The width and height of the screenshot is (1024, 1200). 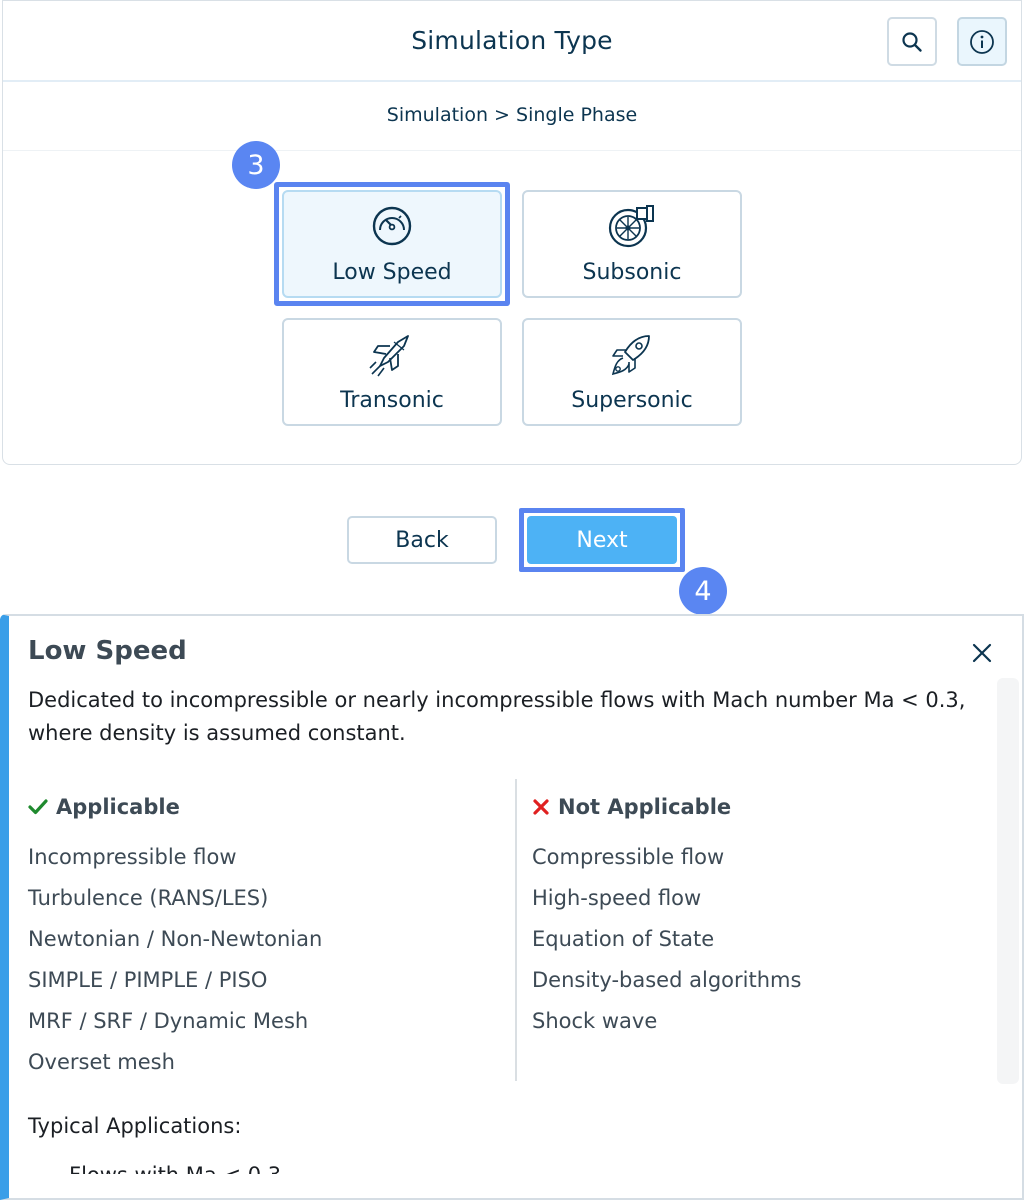 I want to click on list-item: SIMPLE / PIMPLE / PISO, so click(x=148, y=980).